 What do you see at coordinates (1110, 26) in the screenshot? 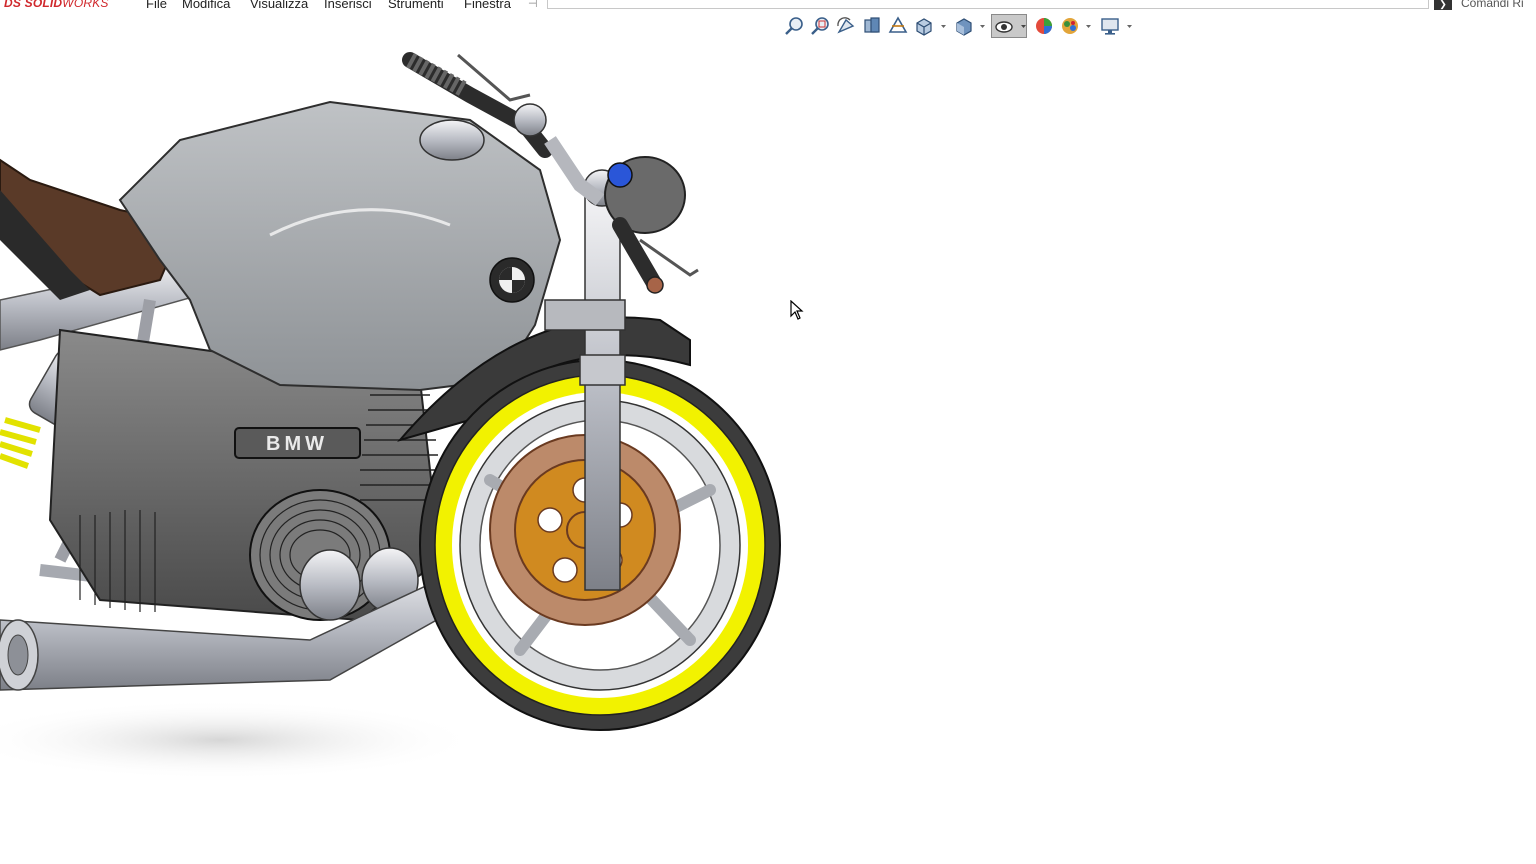
I see `view-settings-icon` at bounding box center [1110, 26].